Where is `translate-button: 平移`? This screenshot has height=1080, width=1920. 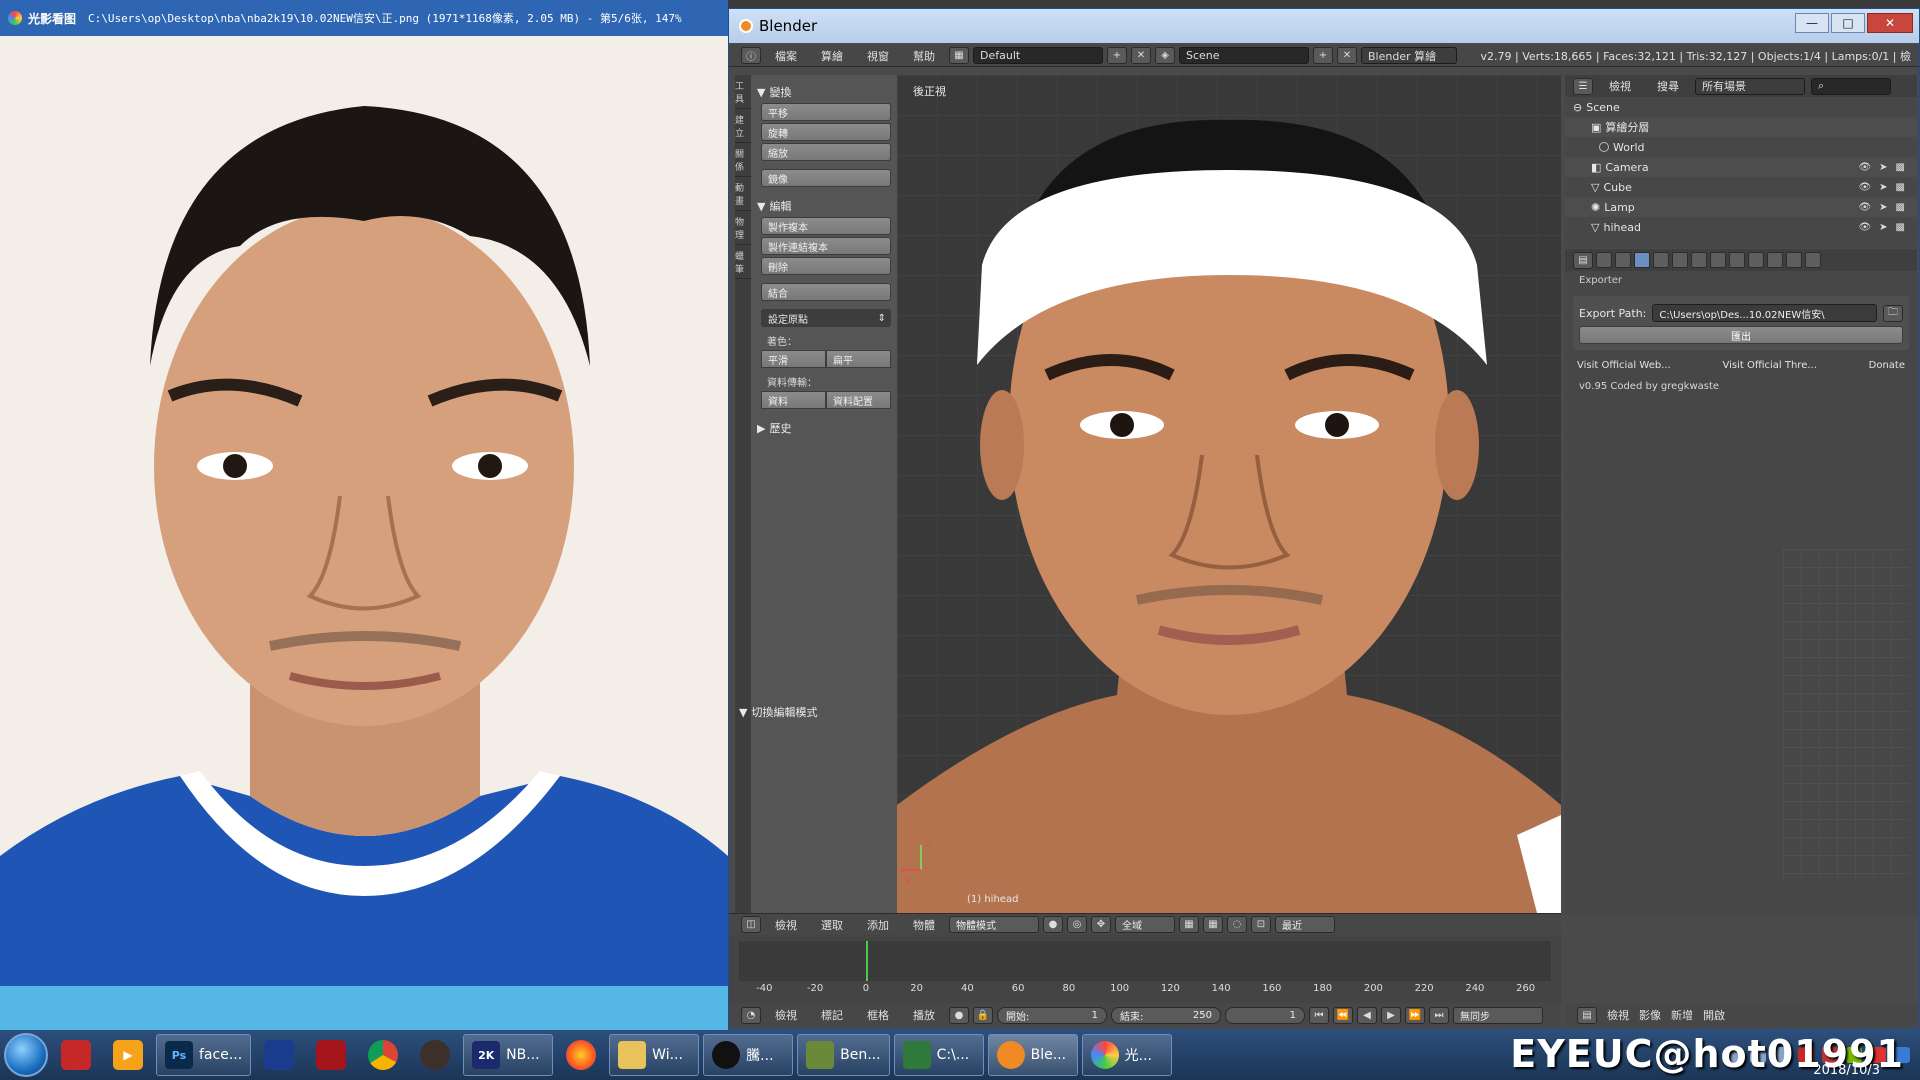 translate-button: 平移 is located at coordinates (826, 112).